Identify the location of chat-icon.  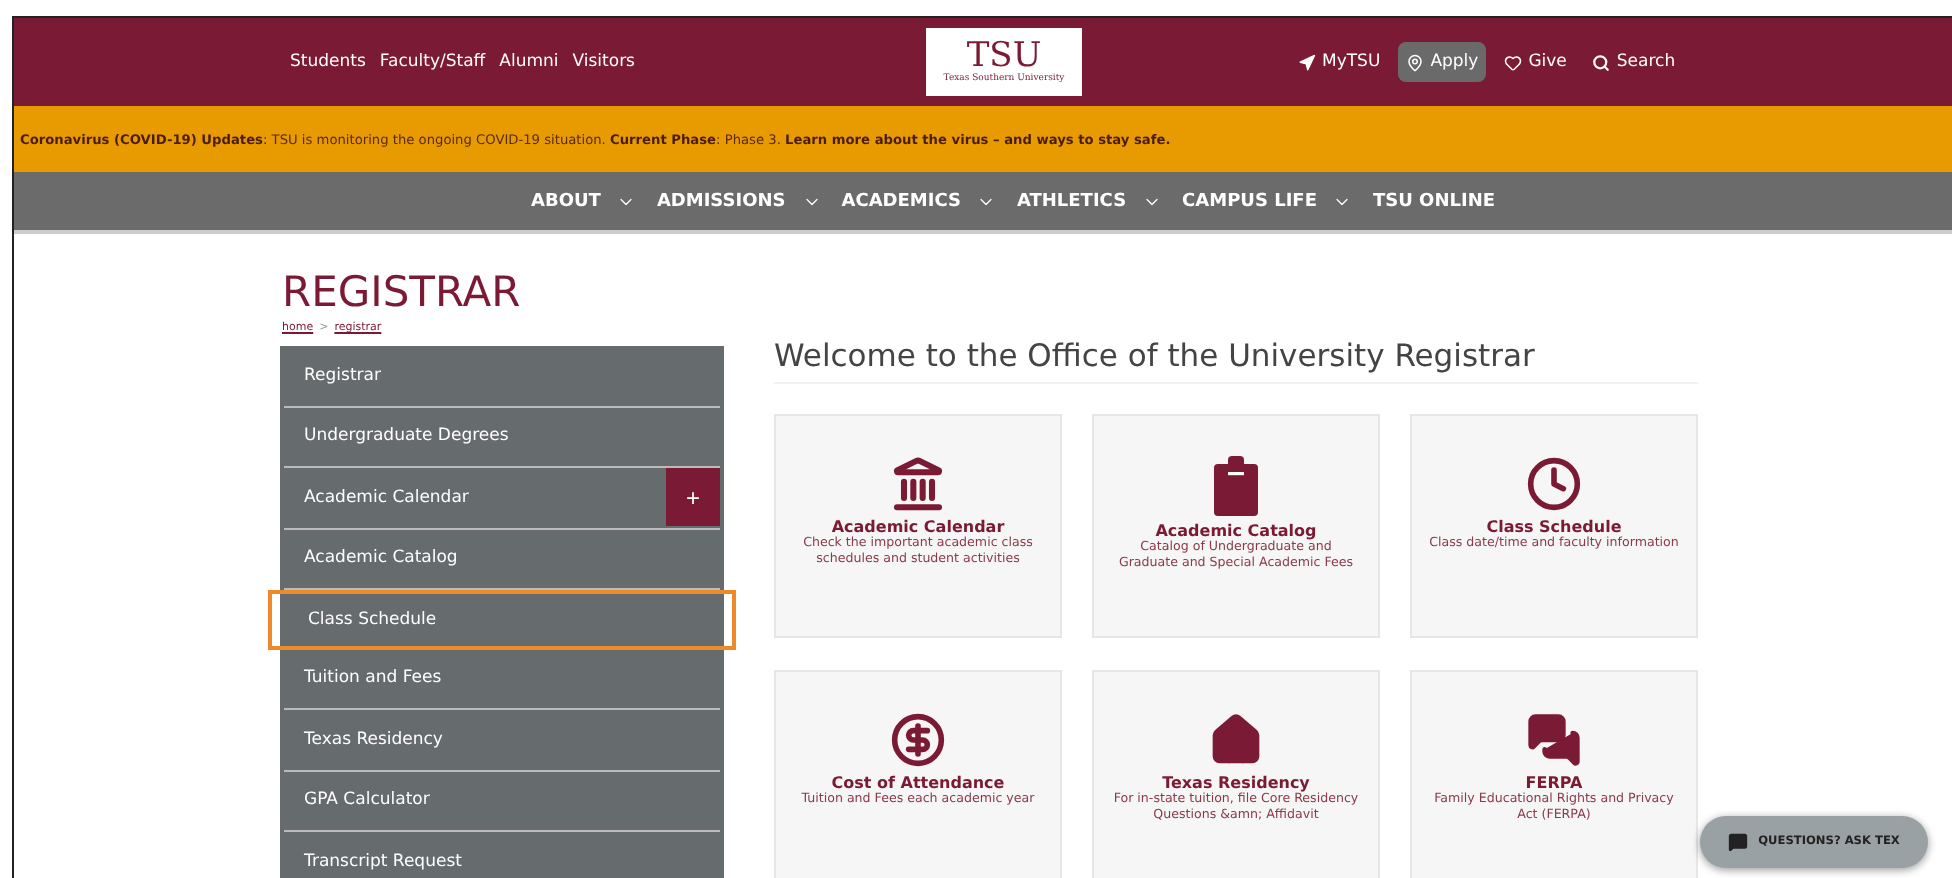
(1738, 842).